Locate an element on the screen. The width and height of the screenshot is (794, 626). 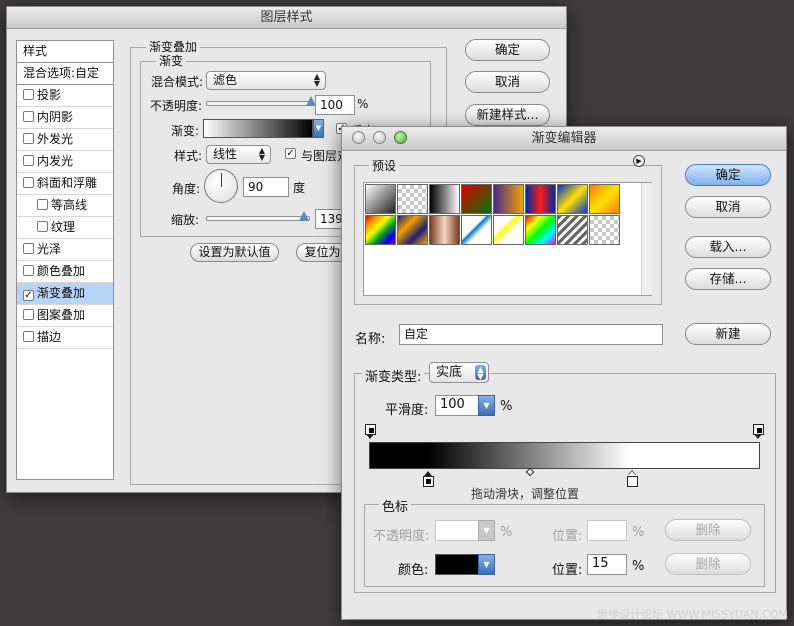
style-item: 内阴影 is located at coordinates (65, 118).